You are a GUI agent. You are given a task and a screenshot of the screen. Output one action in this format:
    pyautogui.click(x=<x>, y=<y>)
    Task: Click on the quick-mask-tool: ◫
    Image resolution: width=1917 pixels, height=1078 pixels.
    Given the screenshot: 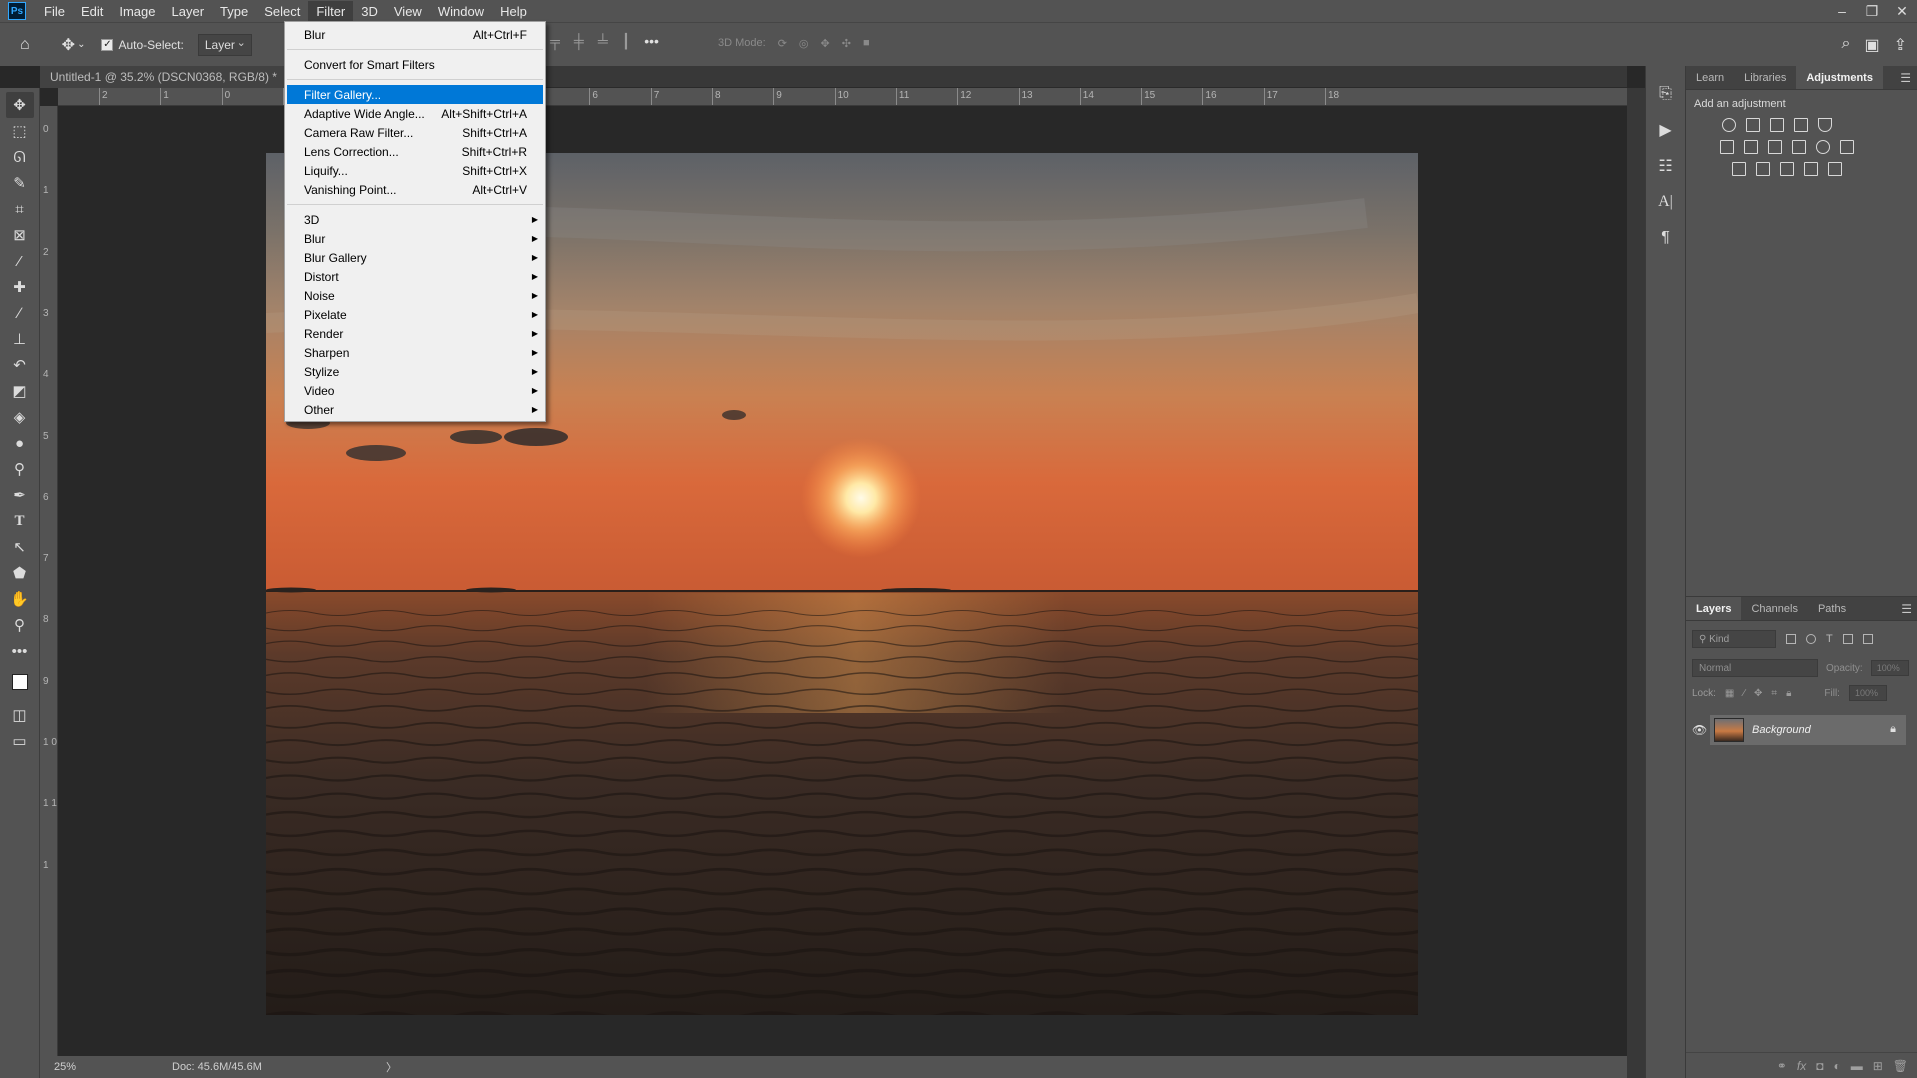 What is the action you would take?
    pyautogui.click(x=20, y=715)
    